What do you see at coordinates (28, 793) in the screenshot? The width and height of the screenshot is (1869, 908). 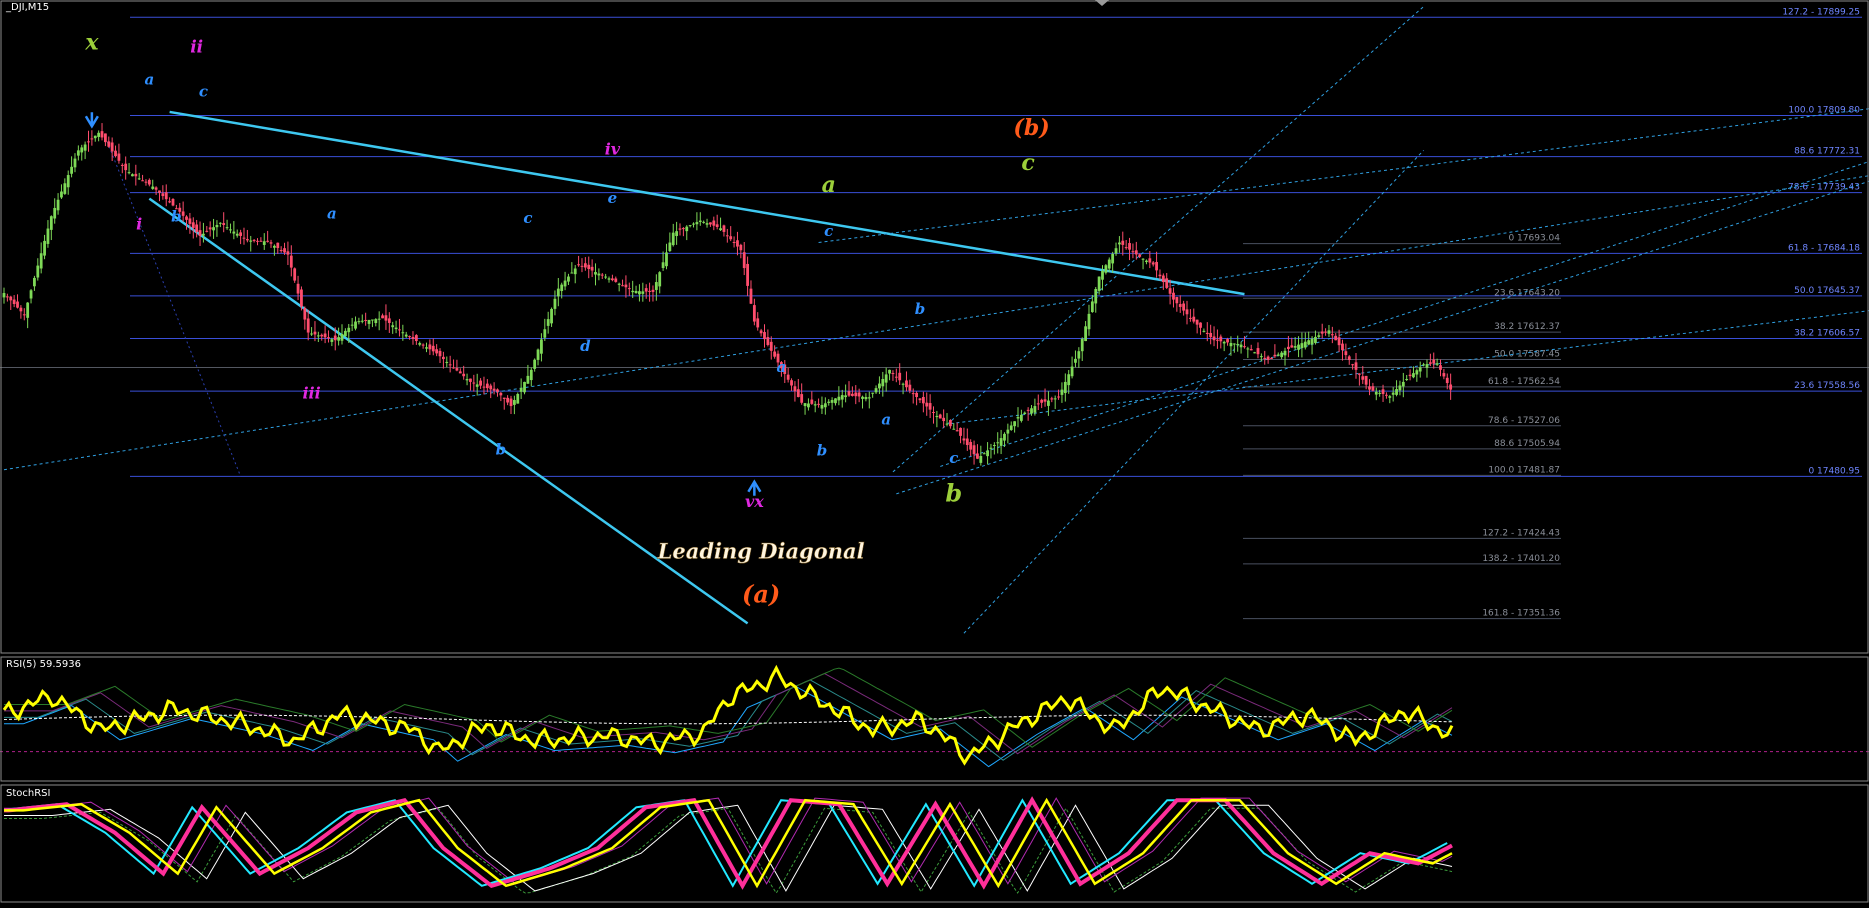 I see `stochrsi-title: StochRSI` at bounding box center [28, 793].